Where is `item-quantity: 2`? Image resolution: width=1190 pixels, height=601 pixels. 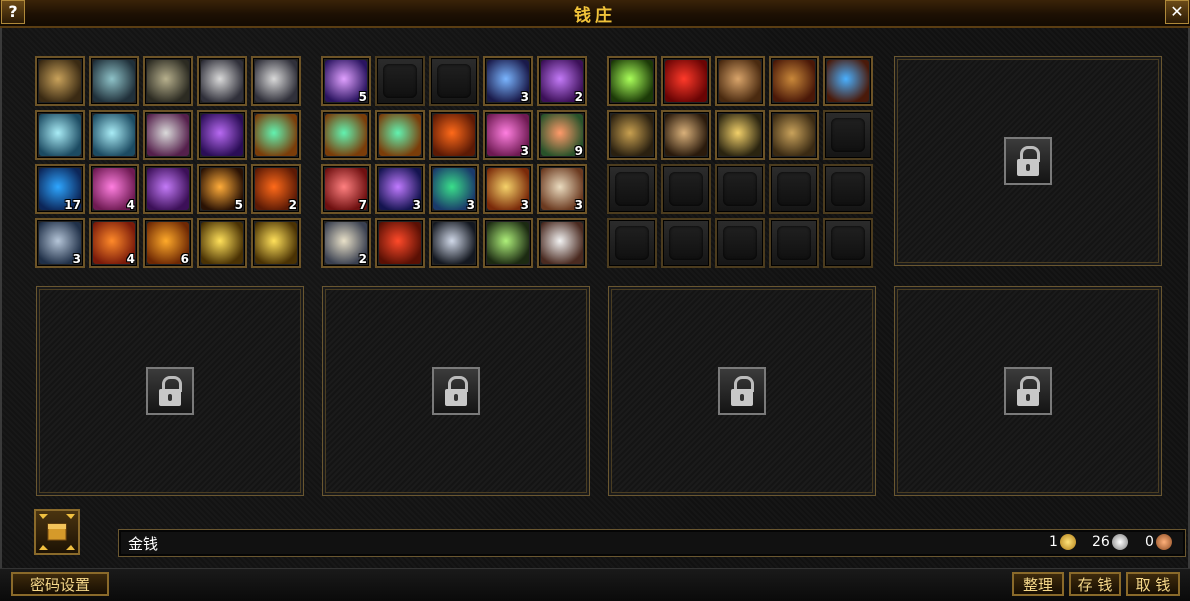 item-quantity: 2 is located at coordinates (292, 205).